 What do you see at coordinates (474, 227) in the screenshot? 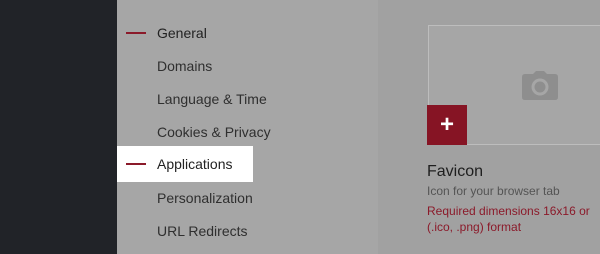
I see `favicon-requirement-format: (.ico, .png) format` at bounding box center [474, 227].